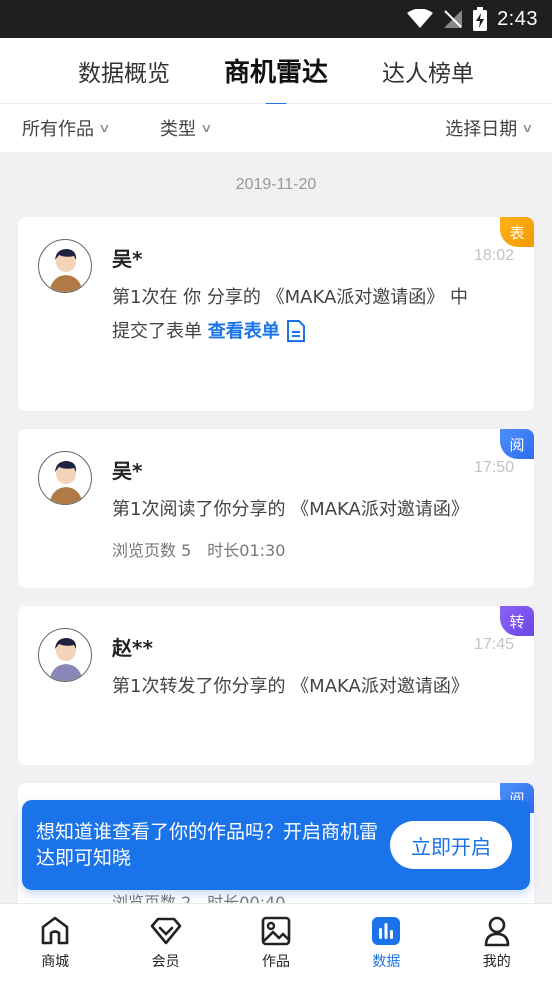  Describe the element at coordinates (55, 961) in the screenshot. I see `nav-label: 商城` at that location.